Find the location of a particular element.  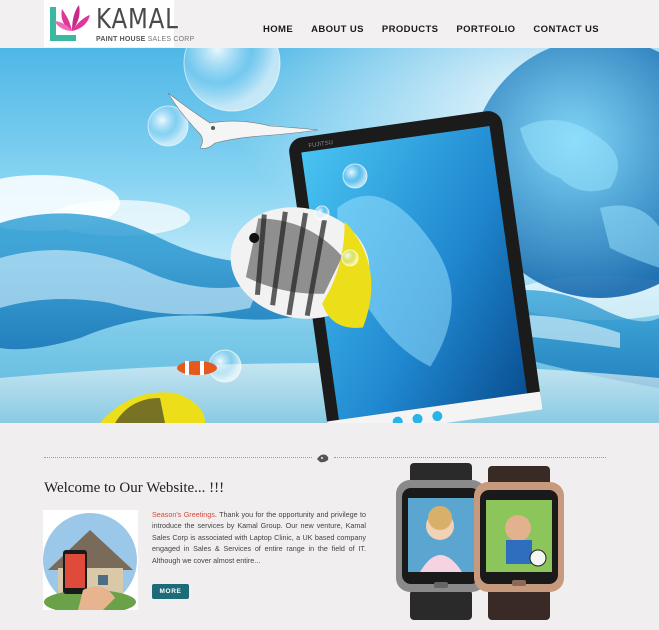

logo-tagline-sub: SALES CORP is located at coordinates (171, 39).